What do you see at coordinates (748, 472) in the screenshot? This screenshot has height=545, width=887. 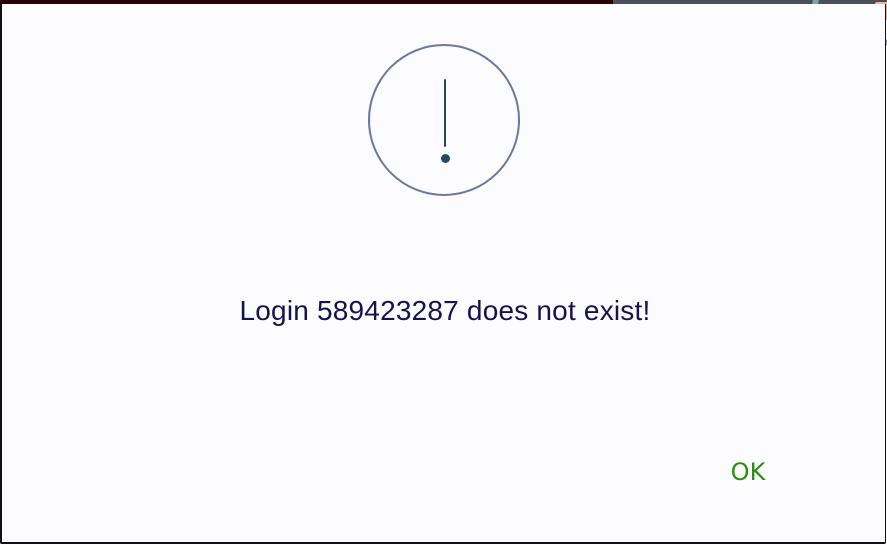 I see `ok-button: OK` at bounding box center [748, 472].